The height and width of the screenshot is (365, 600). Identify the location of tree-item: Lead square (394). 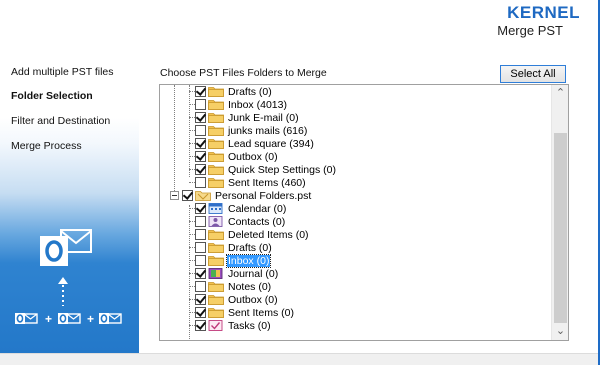
(255, 143).